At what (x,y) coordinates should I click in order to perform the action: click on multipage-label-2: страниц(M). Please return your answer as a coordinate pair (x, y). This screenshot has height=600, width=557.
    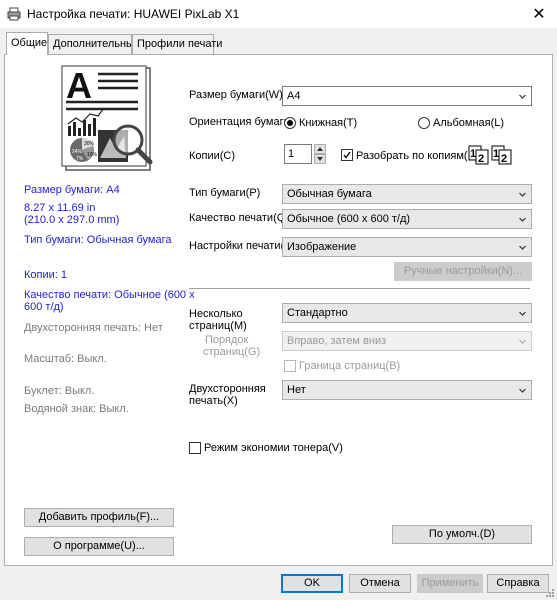
    Looking at the image, I should click on (218, 326).